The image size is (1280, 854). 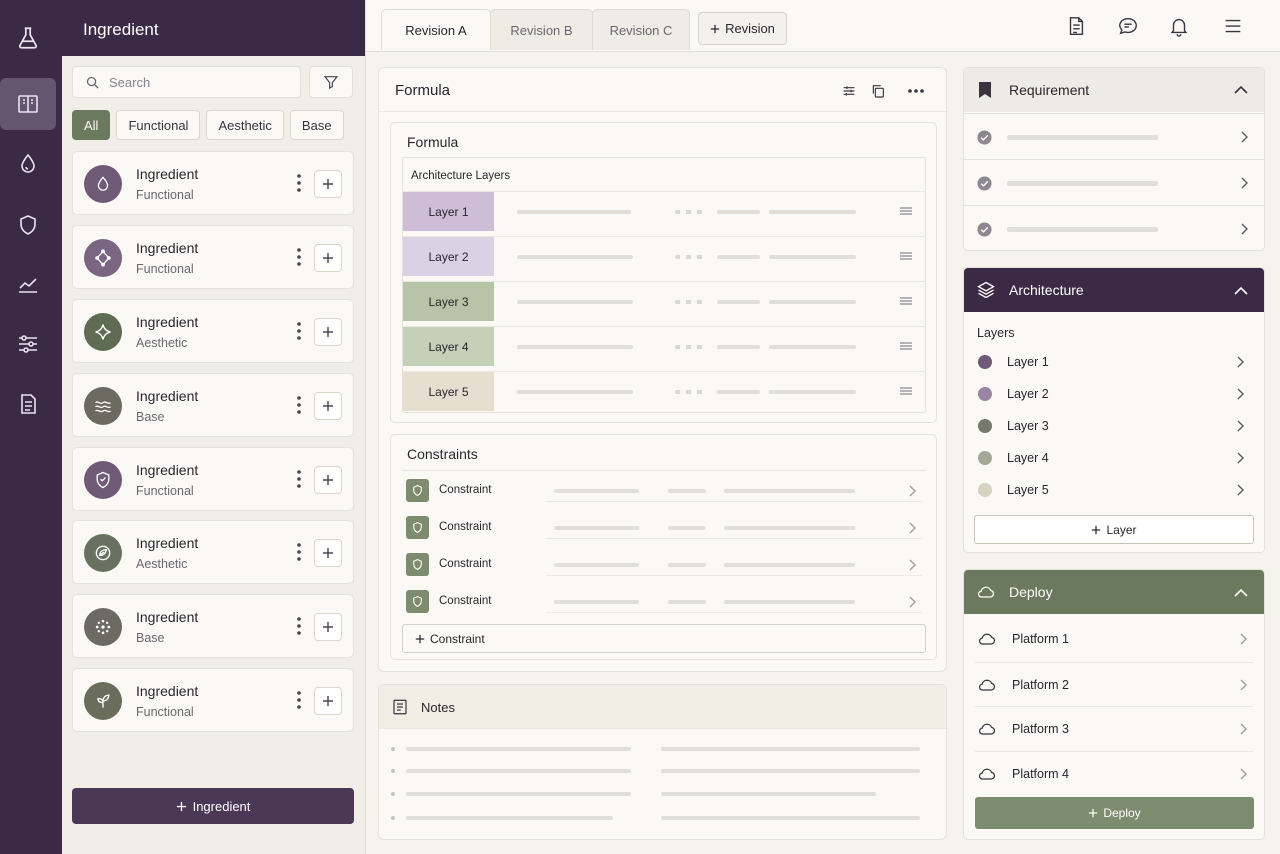 I want to click on adjust-icon, so click(x=849, y=91).